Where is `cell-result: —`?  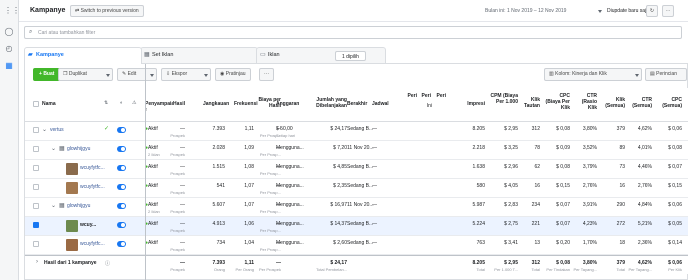 cell-result: — is located at coordinates (182, 243).